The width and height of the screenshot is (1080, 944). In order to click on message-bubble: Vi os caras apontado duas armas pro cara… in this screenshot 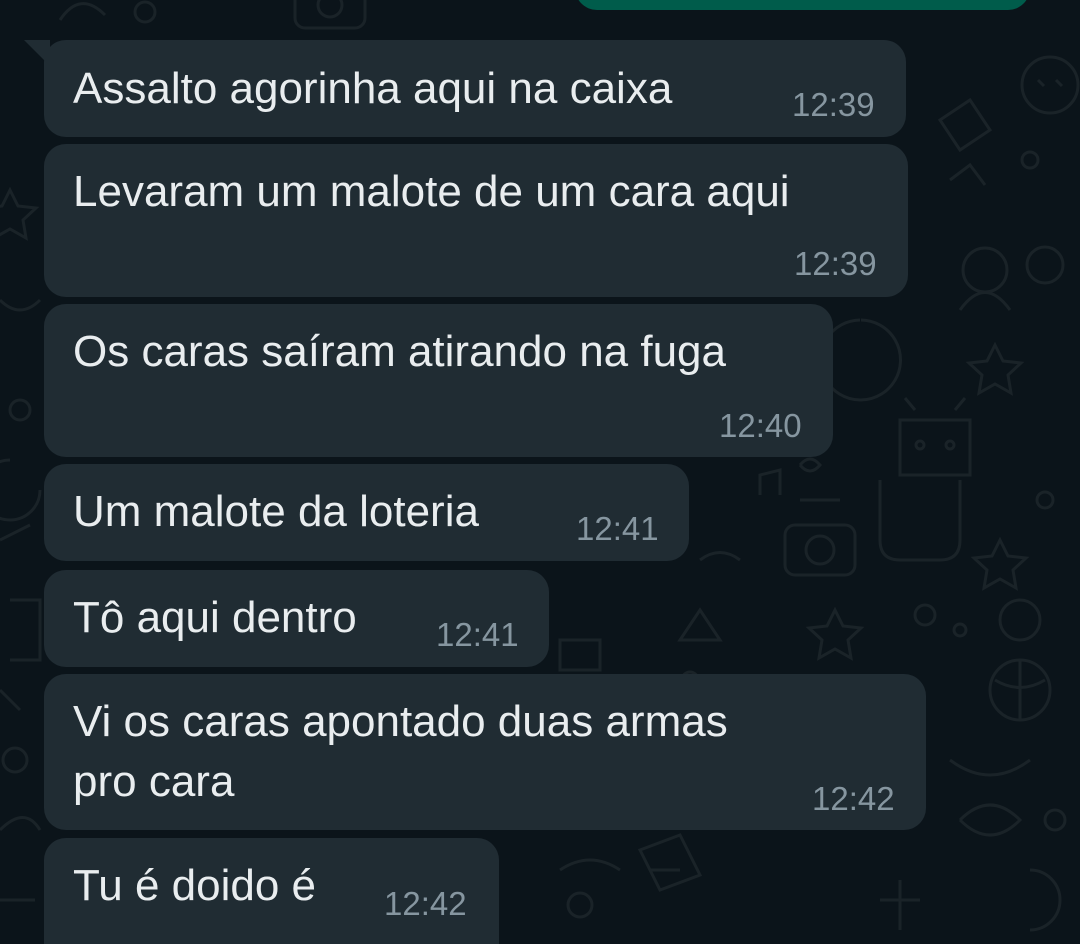, I will do `click(485, 752)`.